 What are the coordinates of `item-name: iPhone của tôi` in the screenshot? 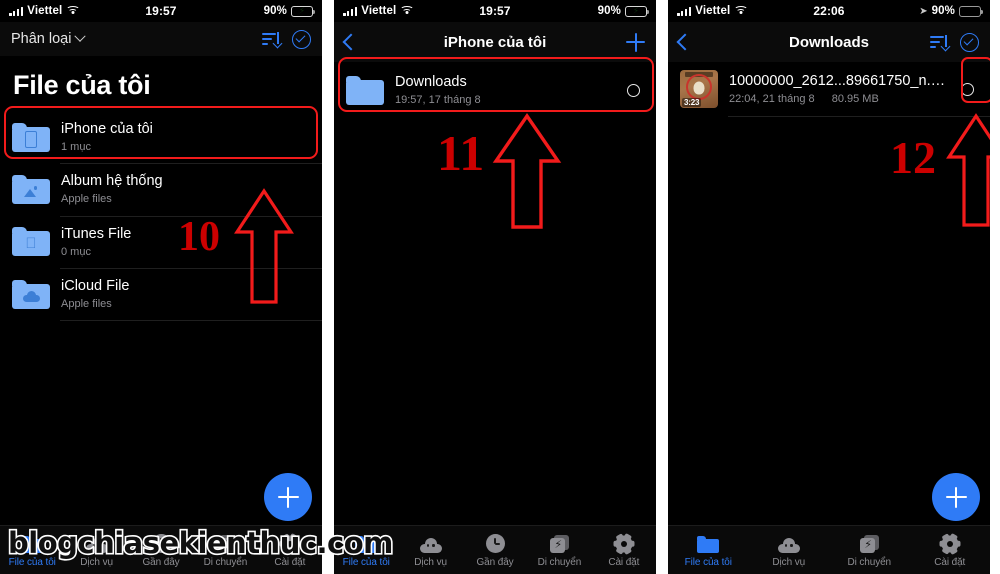 It's located at (107, 129).